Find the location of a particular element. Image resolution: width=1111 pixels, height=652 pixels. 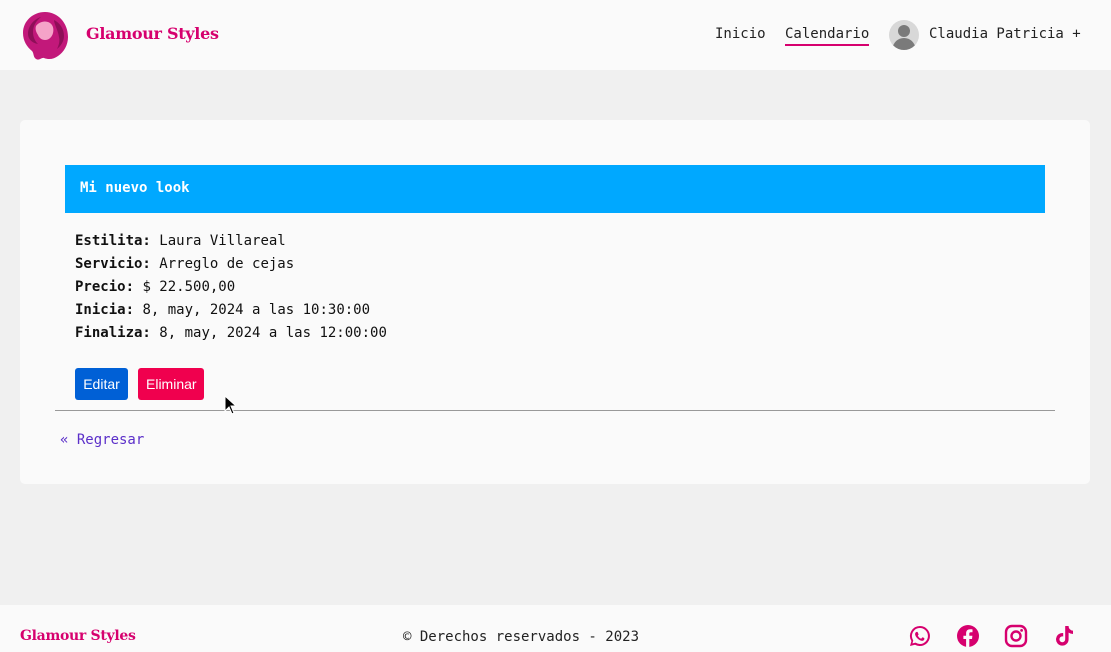

stylist-value: Laura Villareal is located at coordinates (222, 241).